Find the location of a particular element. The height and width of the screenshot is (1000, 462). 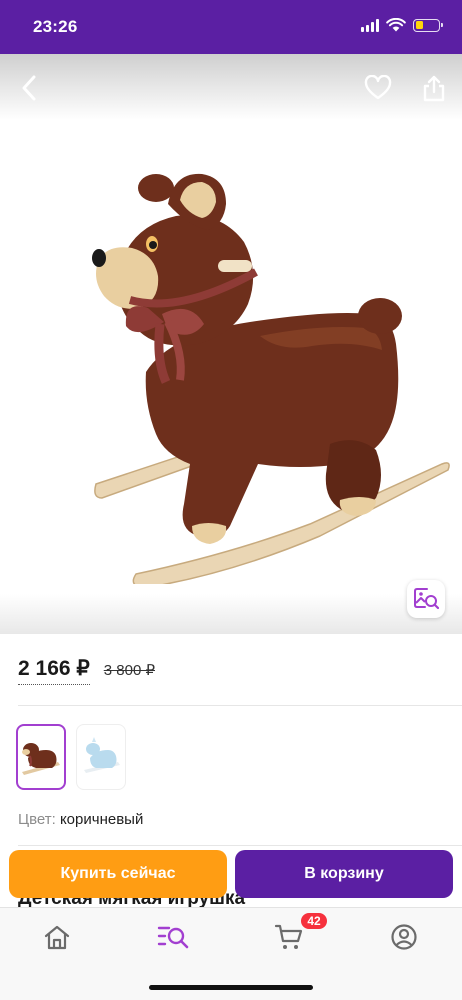

profile-icon is located at coordinates (404, 937).